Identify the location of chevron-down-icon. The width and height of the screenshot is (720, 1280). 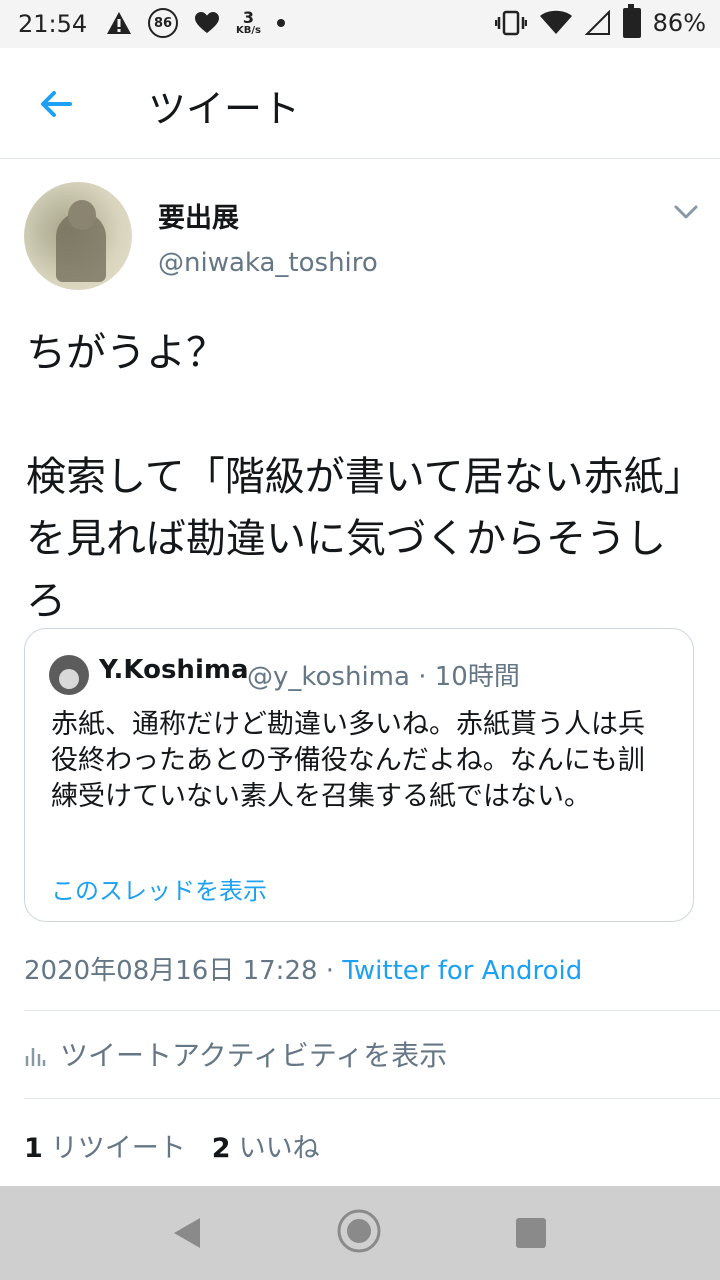
(686, 212).